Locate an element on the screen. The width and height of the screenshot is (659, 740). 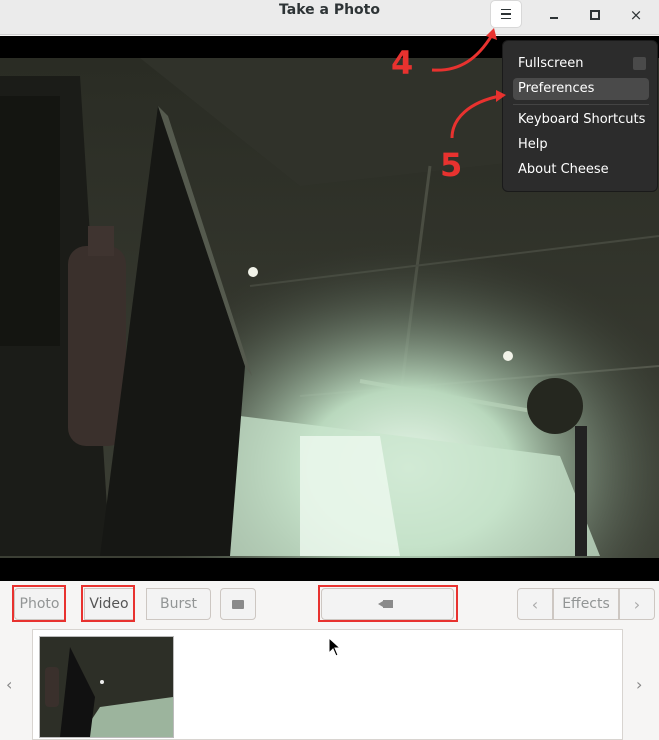
video-mode-button: Video is located at coordinates (109, 604).